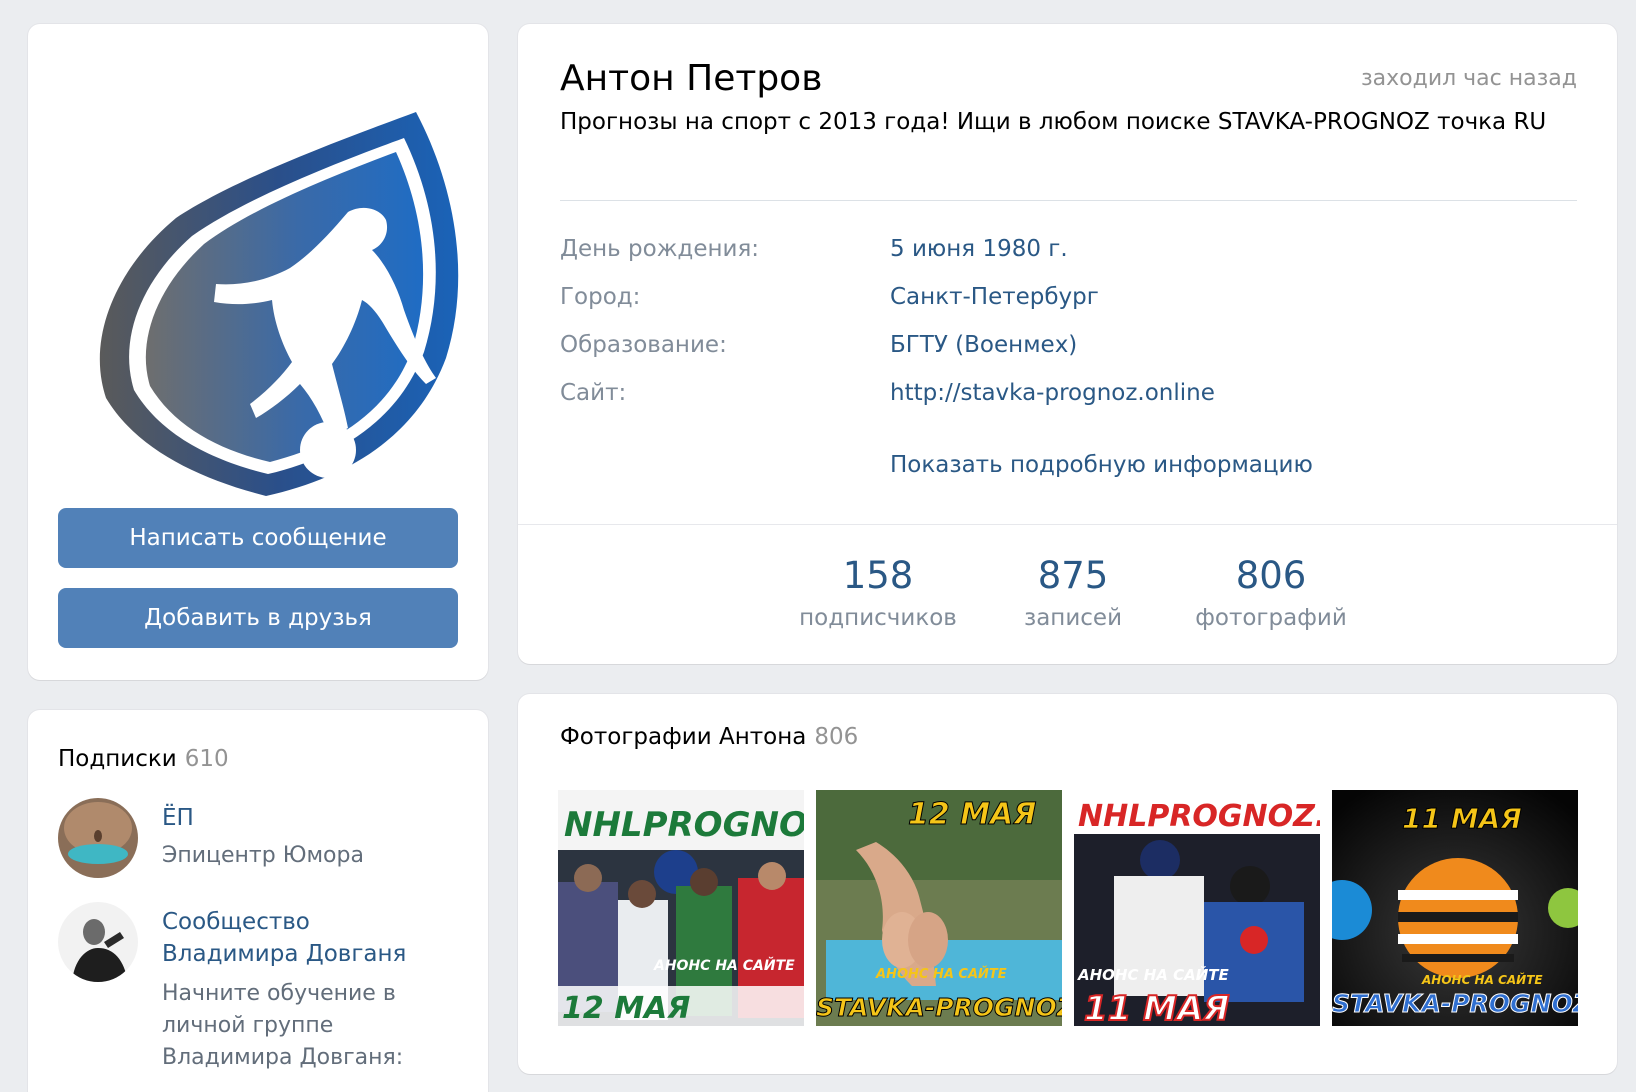 This screenshot has width=1636, height=1092. I want to click on add-friend-button: Добавить в друзья, so click(258, 618).